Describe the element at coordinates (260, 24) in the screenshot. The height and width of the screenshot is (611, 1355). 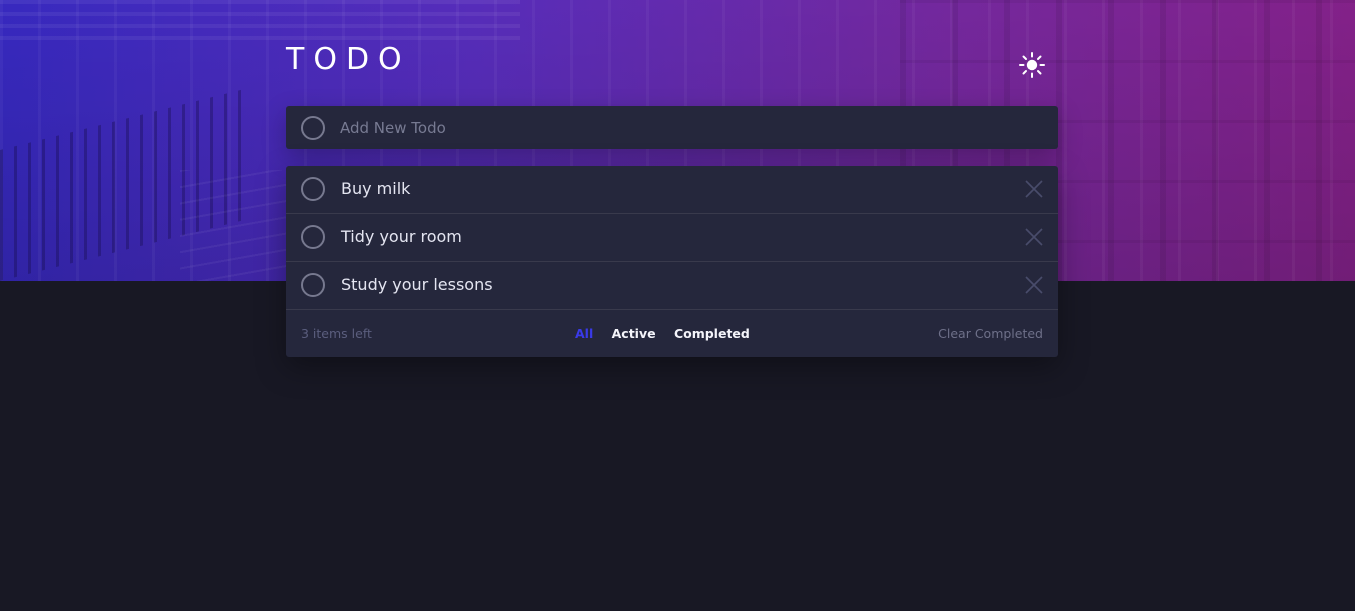
I see `hero-ceiling-beams` at that location.